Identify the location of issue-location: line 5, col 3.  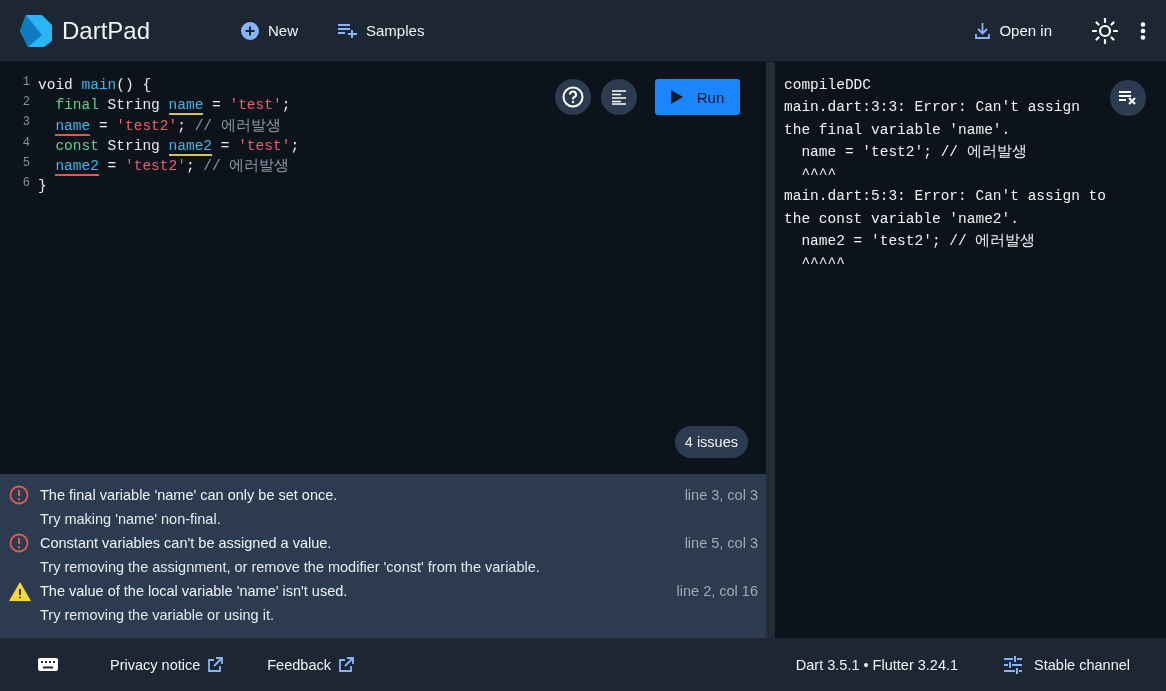
(721, 543).